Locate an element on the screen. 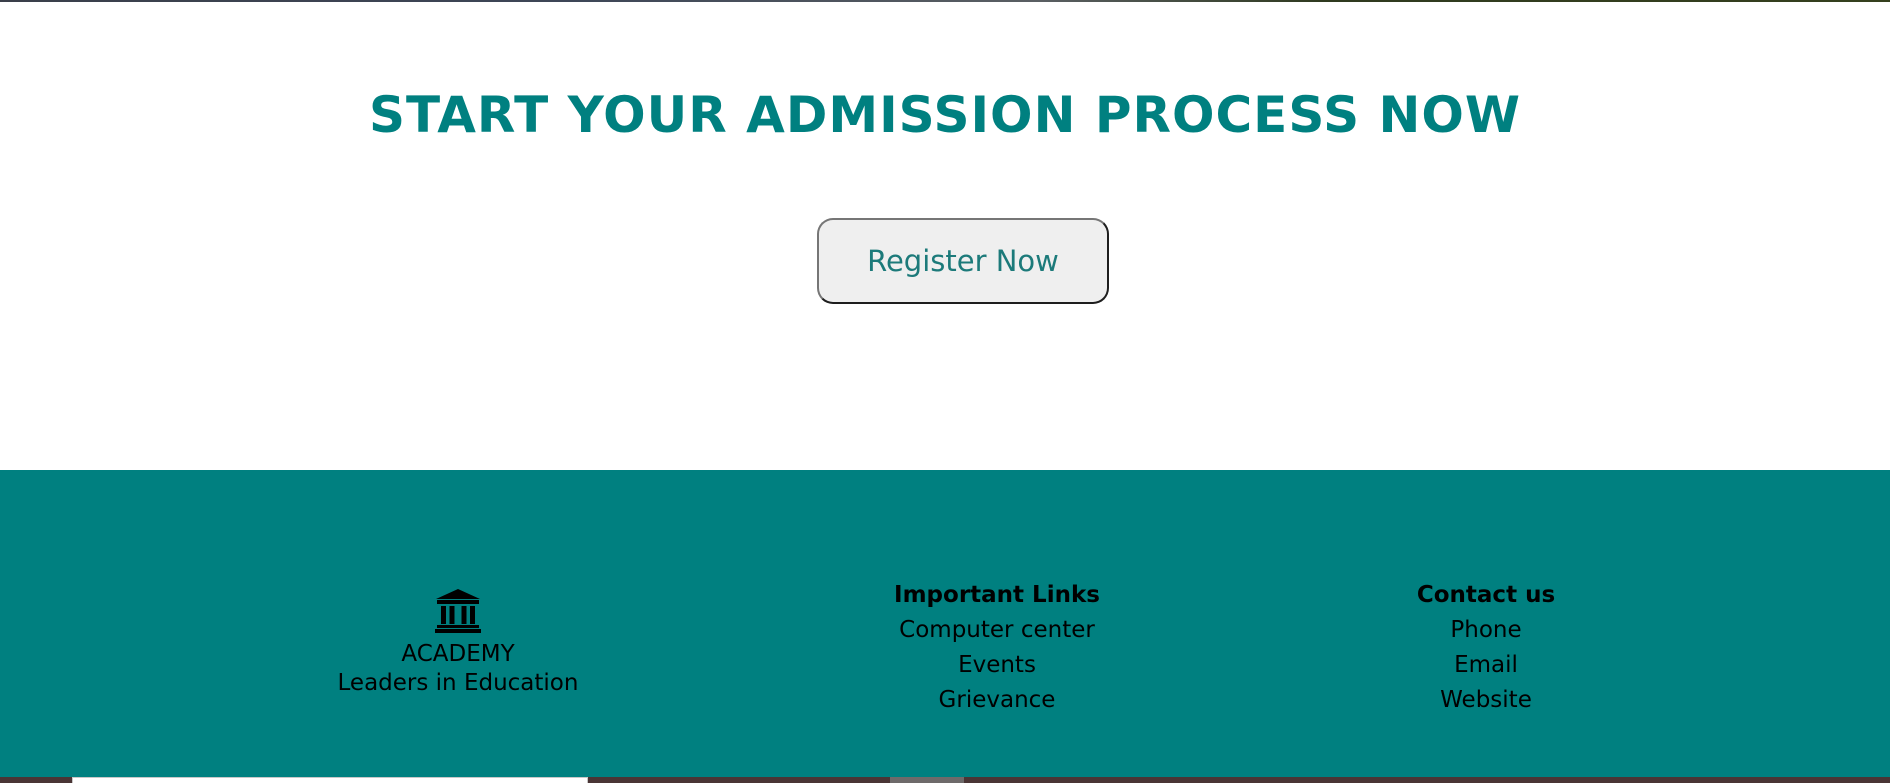  contact-website-link: Website is located at coordinates (1486, 700).